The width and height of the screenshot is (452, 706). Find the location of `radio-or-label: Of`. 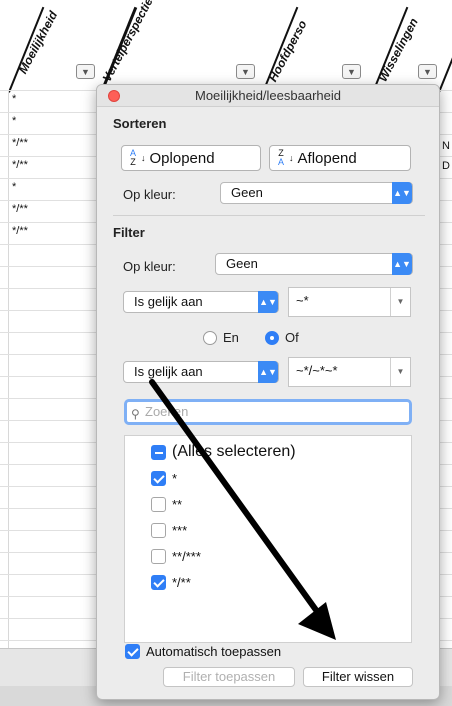

radio-or-label: Of is located at coordinates (292, 337).